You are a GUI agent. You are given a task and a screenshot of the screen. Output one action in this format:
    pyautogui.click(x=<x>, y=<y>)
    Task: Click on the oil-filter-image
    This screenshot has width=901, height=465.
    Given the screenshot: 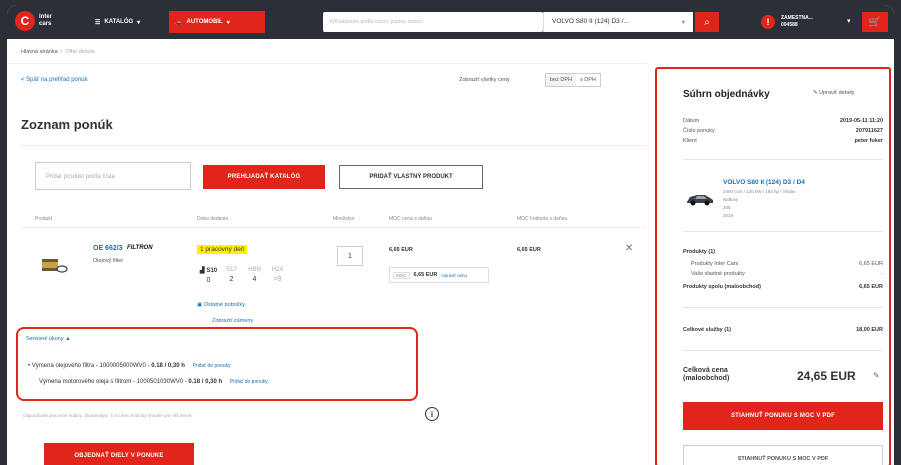 What is the action you would take?
    pyautogui.click(x=55, y=266)
    